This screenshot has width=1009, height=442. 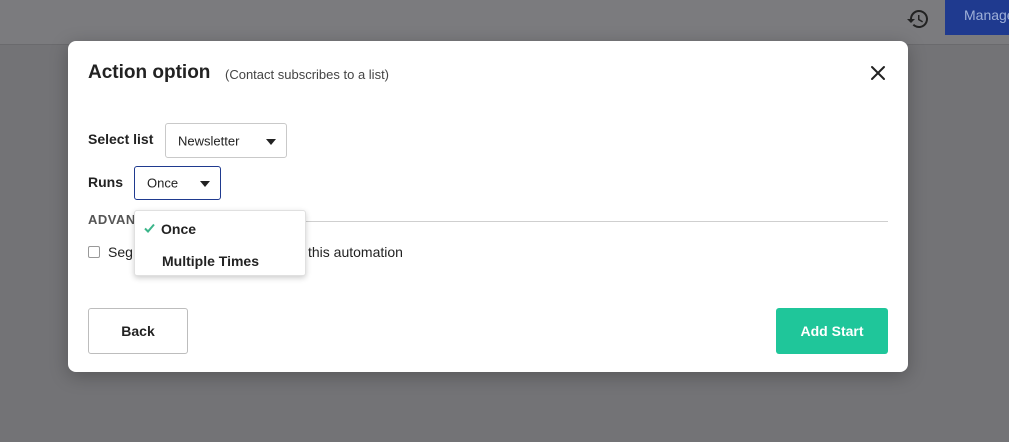 I want to click on section-divider, so click(x=594, y=221).